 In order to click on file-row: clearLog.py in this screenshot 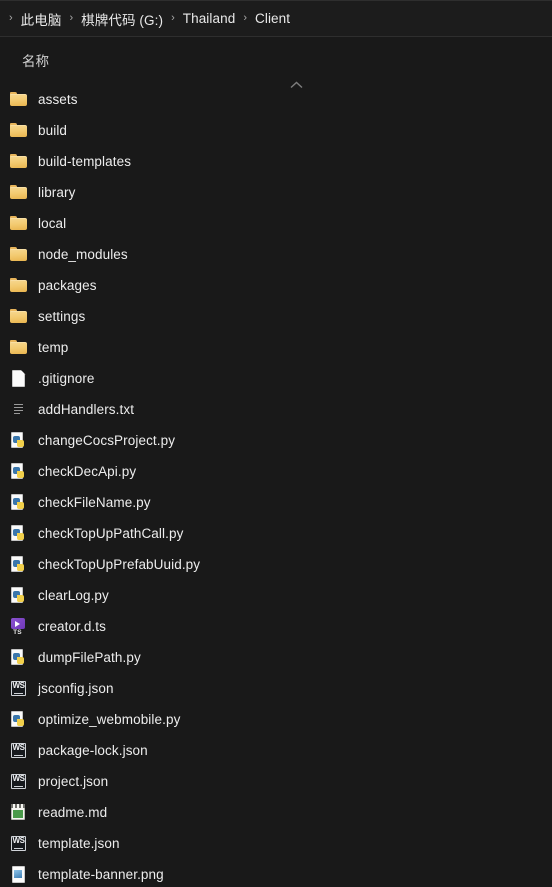, I will do `click(276, 595)`.